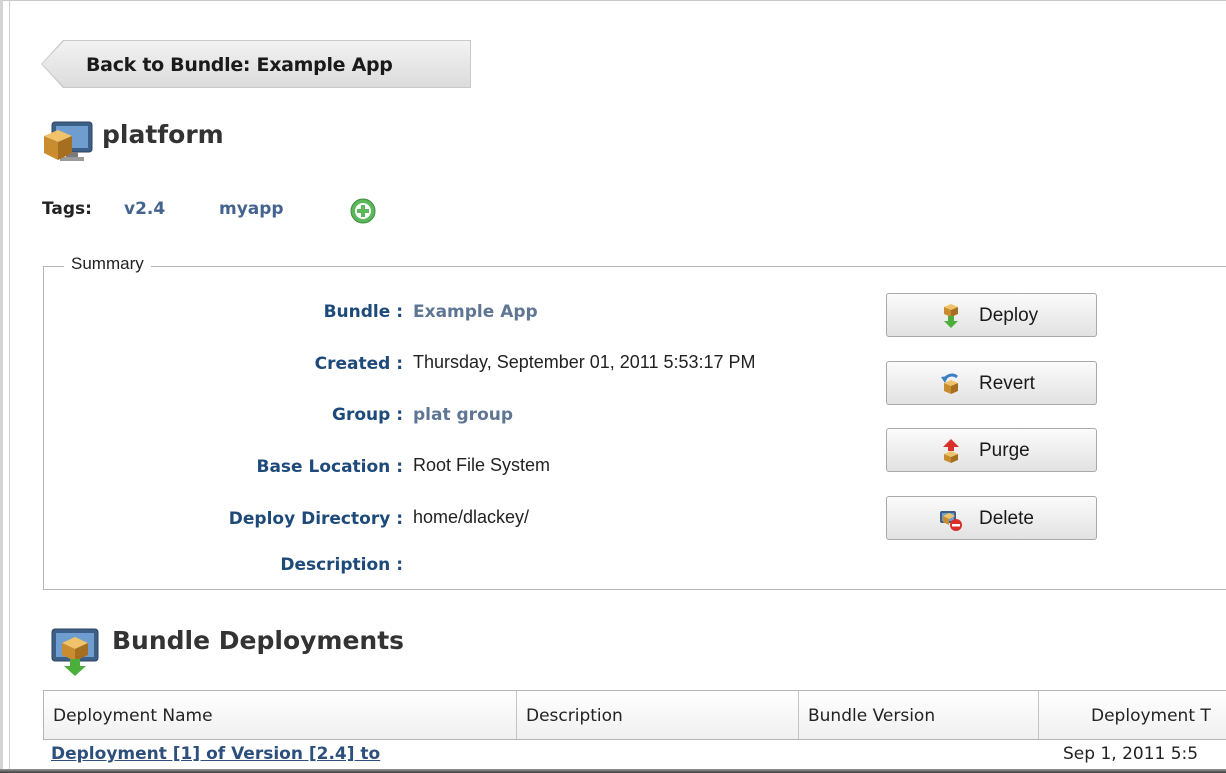 The width and height of the screenshot is (1226, 773). I want to click on back-to-bundle-button: Back to Bundle: Example App, so click(256, 64).